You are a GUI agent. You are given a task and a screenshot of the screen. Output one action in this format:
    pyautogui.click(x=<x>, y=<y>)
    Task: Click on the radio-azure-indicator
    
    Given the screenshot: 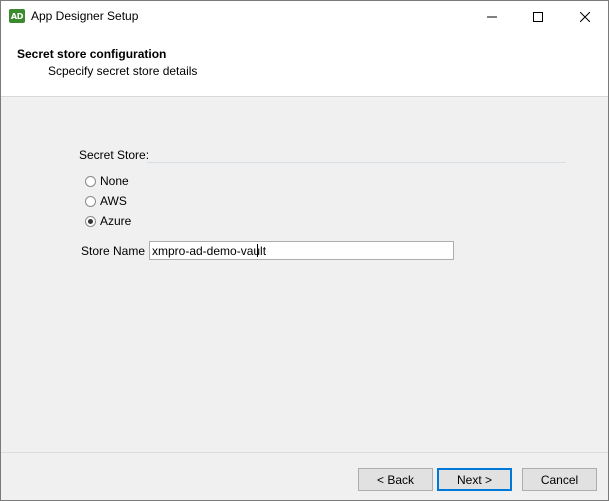 What is the action you would take?
    pyautogui.click(x=90, y=221)
    